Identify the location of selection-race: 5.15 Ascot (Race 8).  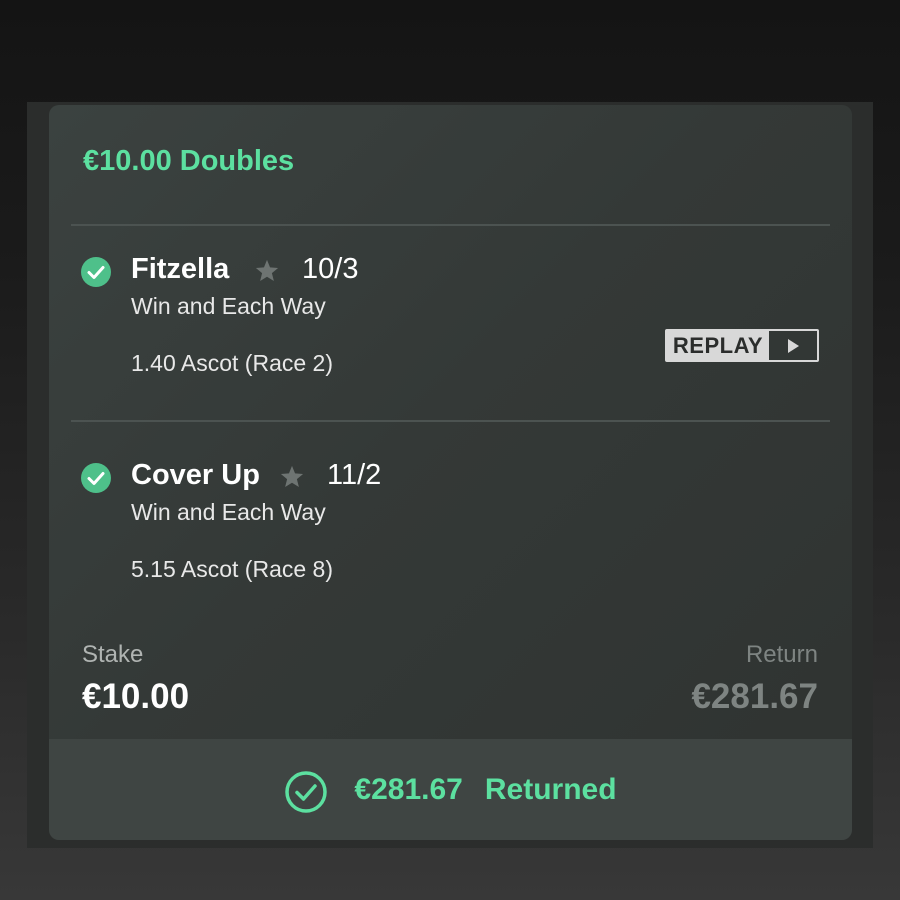
(232, 569).